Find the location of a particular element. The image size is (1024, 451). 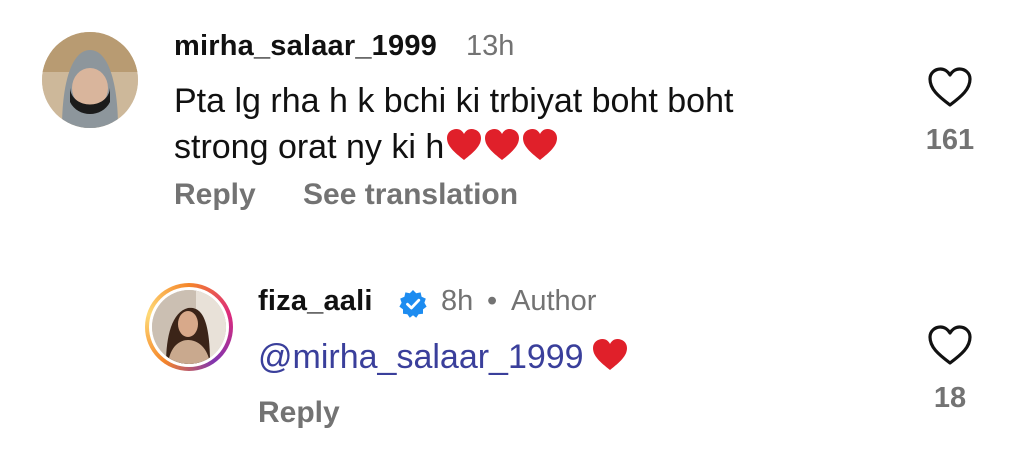

comment-text: @mirha_salaar_1999 is located at coordinates (443, 357).